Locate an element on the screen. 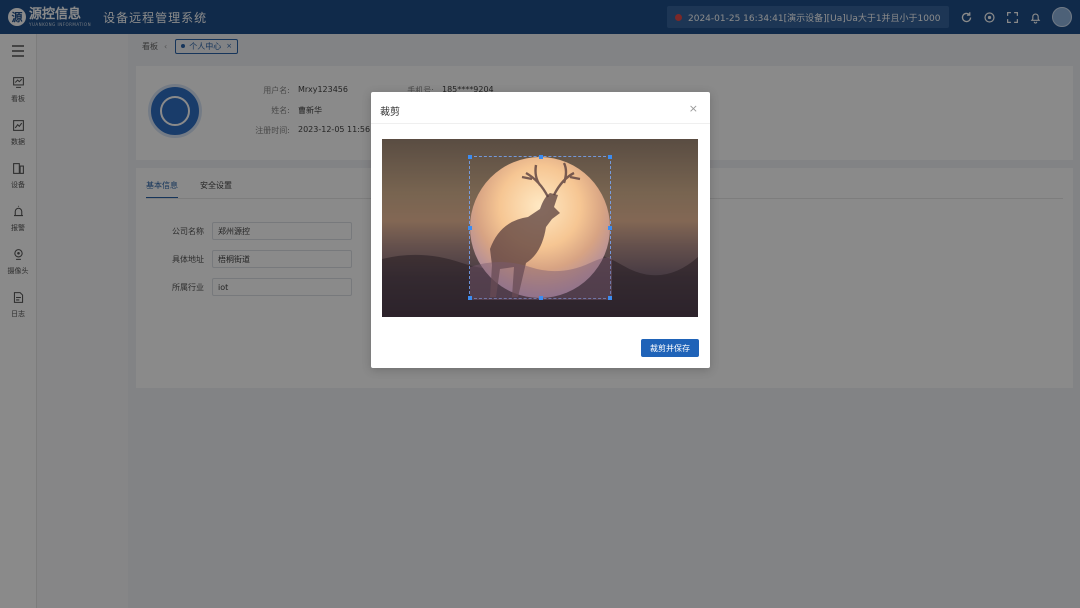  crop-handle-bottom-right is located at coordinates (610, 298).